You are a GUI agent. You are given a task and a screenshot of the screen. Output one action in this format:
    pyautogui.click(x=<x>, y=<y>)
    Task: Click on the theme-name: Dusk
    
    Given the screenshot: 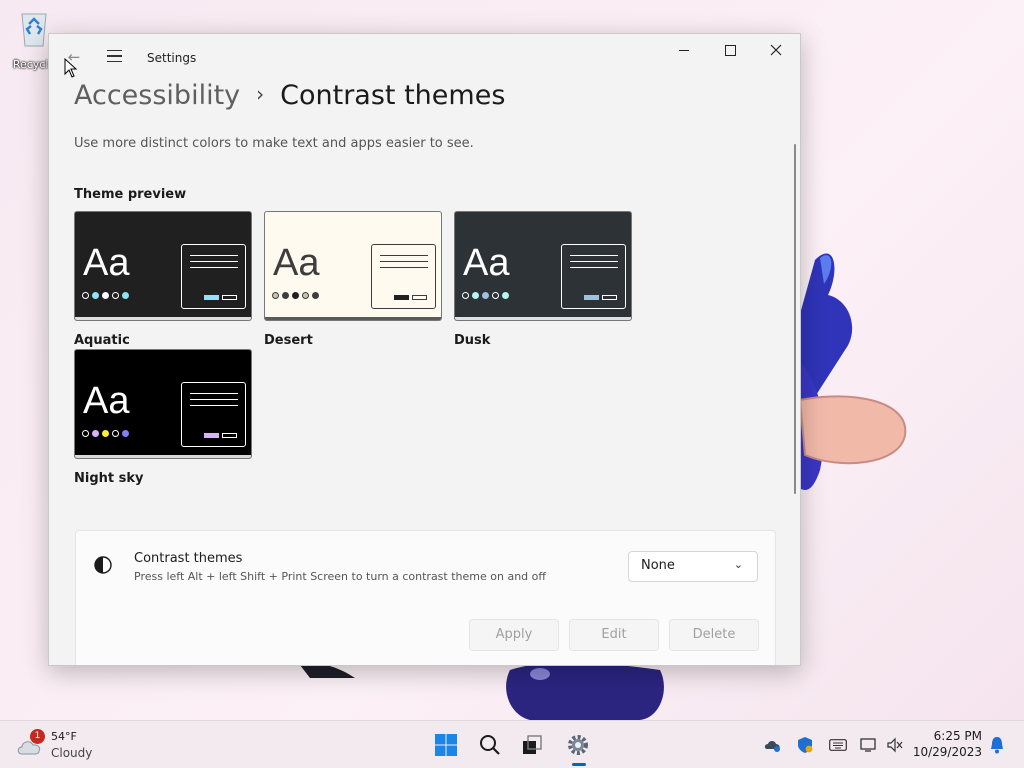 What is the action you would take?
    pyautogui.click(x=472, y=340)
    